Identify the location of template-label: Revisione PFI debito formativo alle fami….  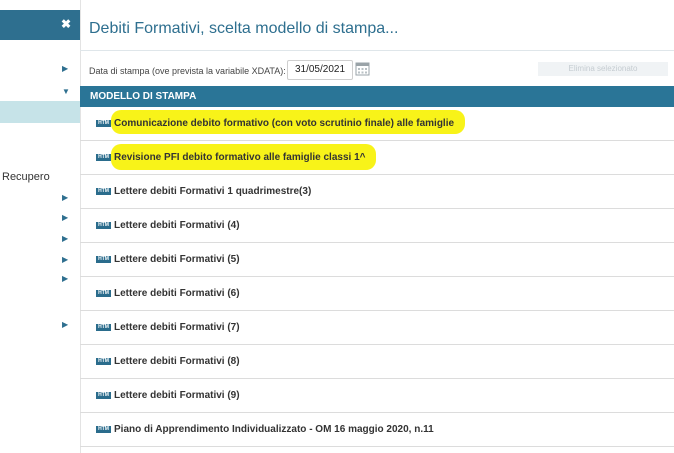
(239, 157).